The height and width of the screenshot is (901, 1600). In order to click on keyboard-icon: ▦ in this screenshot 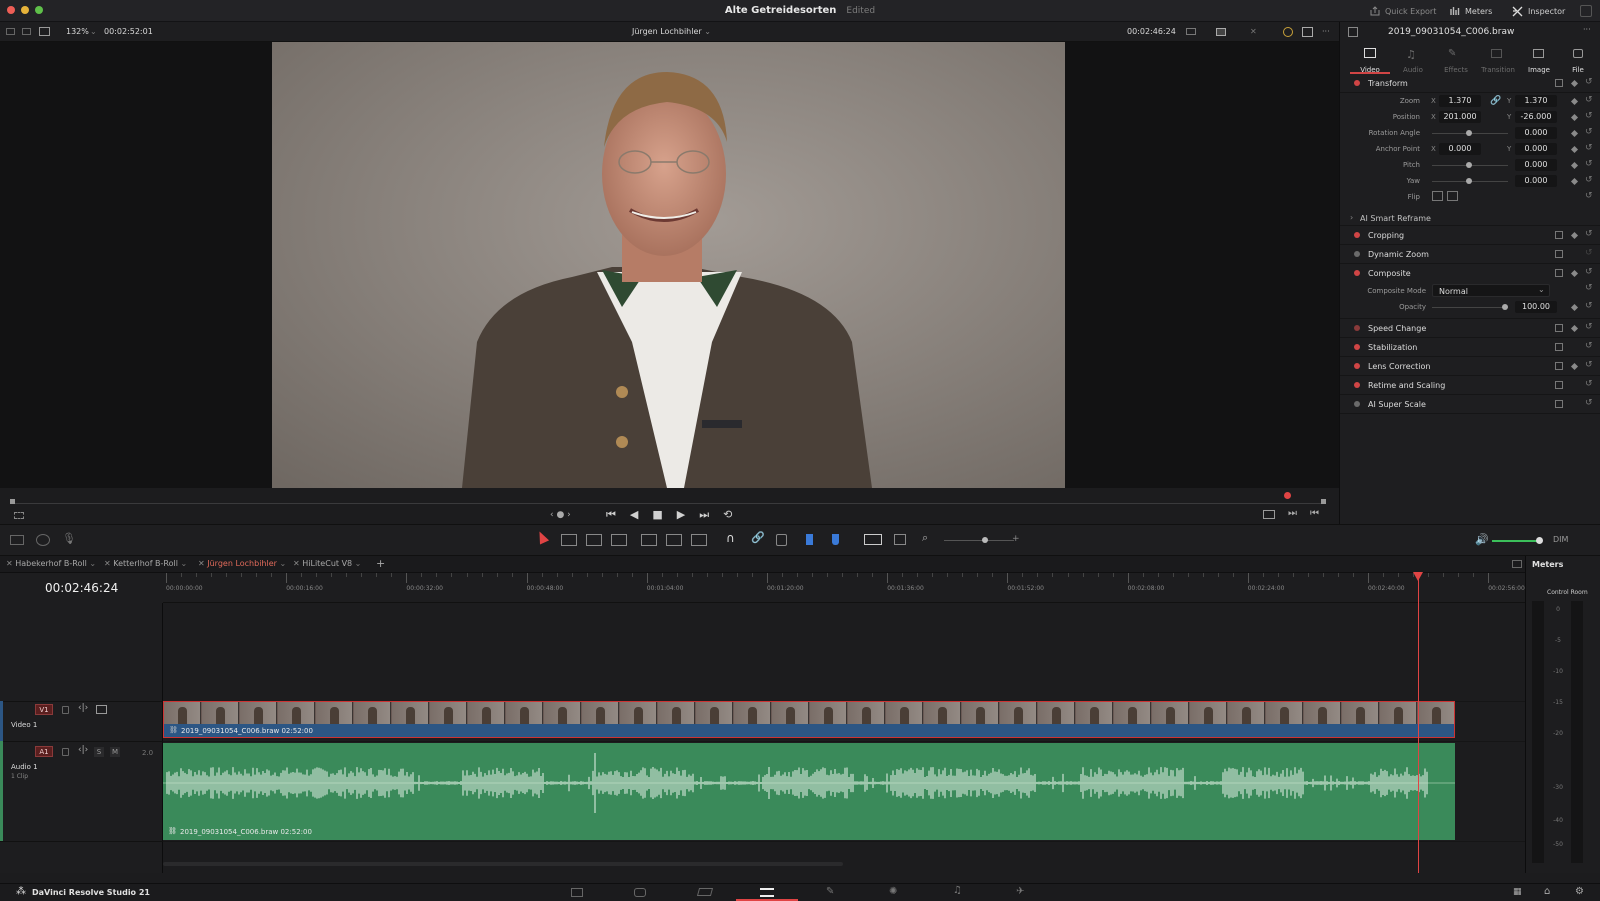, I will do `click(1517, 892)`.